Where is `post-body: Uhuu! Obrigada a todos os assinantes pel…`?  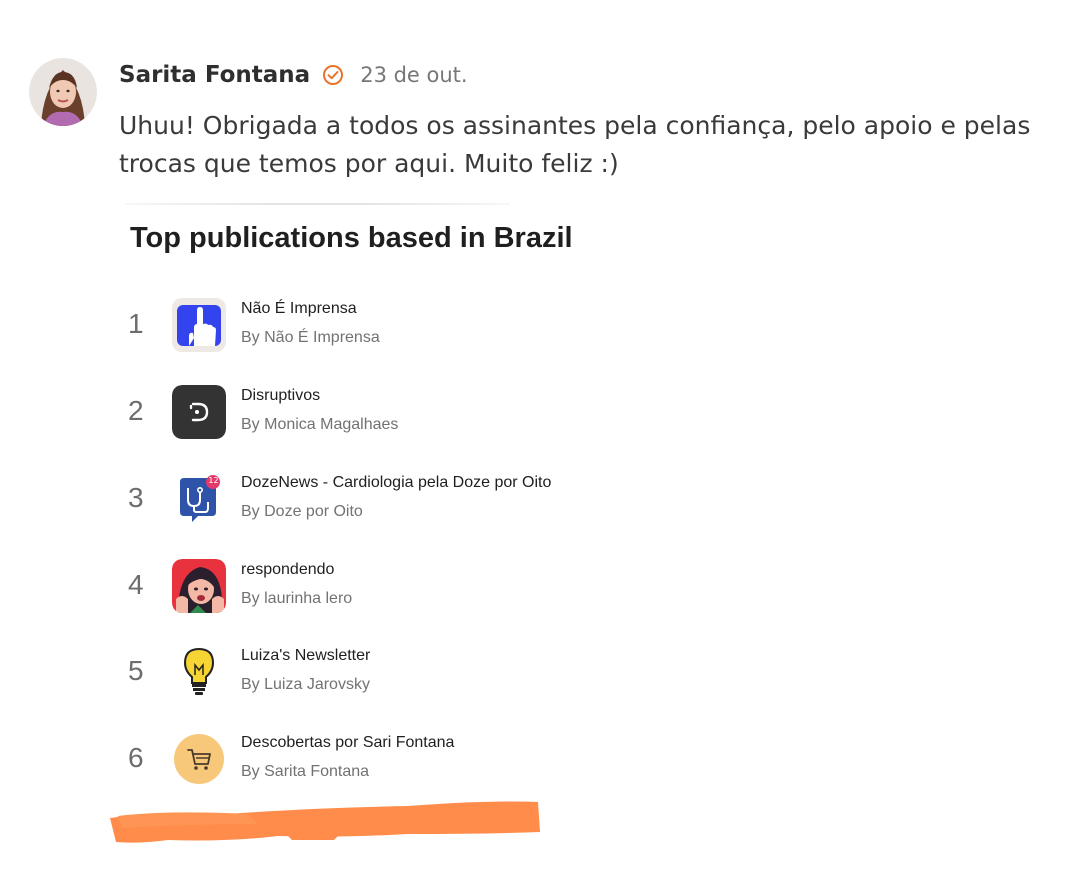 post-body: Uhuu! Obrigada a todos os assinantes pel… is located at coordinates (575, 144).